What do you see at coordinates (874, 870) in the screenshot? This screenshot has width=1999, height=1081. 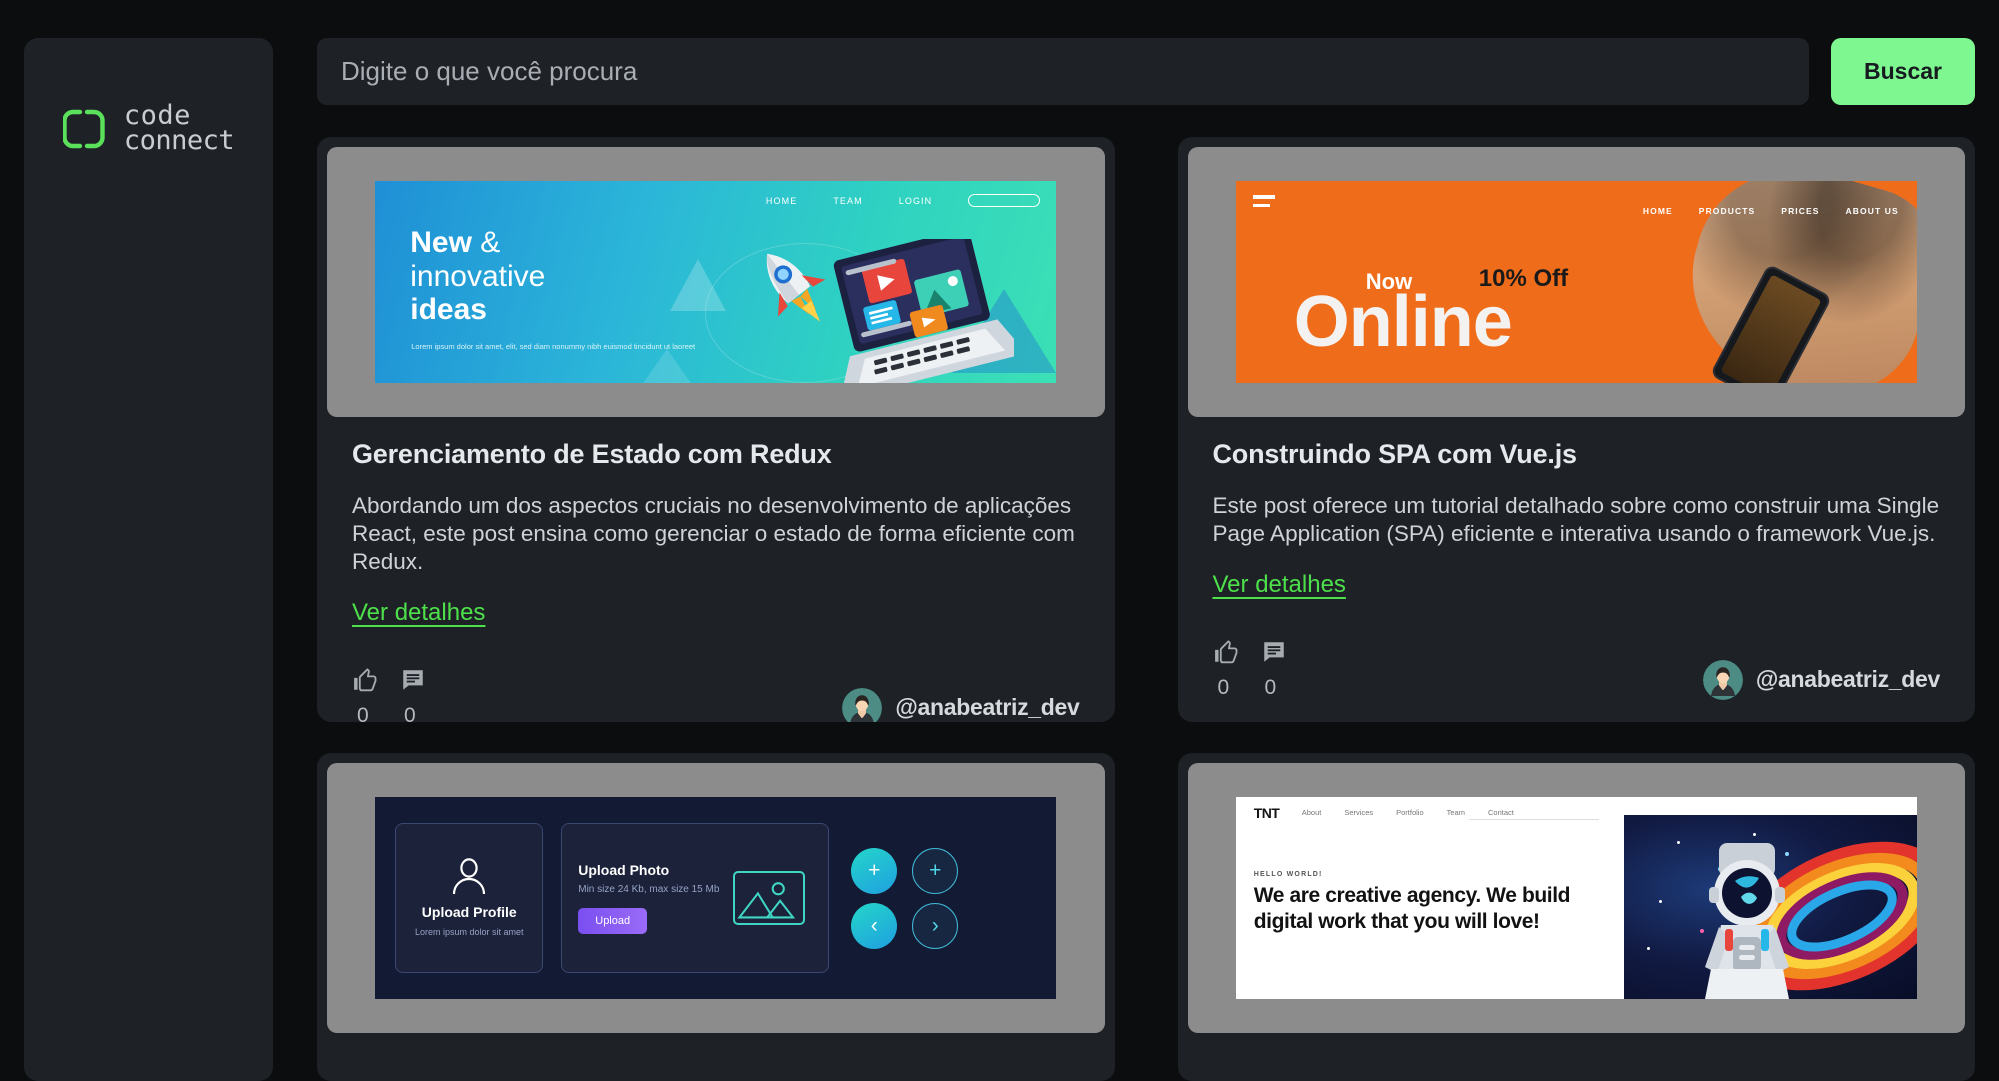 I see `add-button-filled: +` at bounding box center [874, 870].